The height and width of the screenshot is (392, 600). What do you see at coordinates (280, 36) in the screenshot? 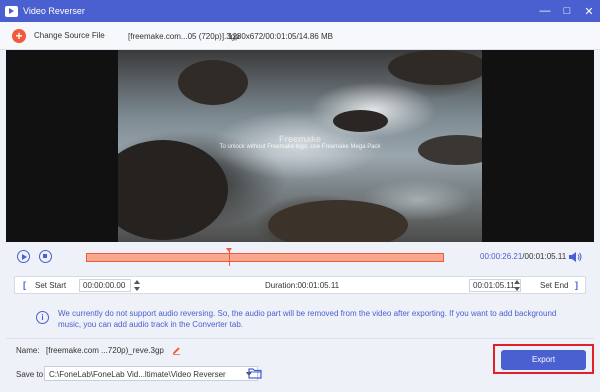
I see `source-file-info: 1280x672/00:01:05/14.86 MB` at bounding box center [280, 36].